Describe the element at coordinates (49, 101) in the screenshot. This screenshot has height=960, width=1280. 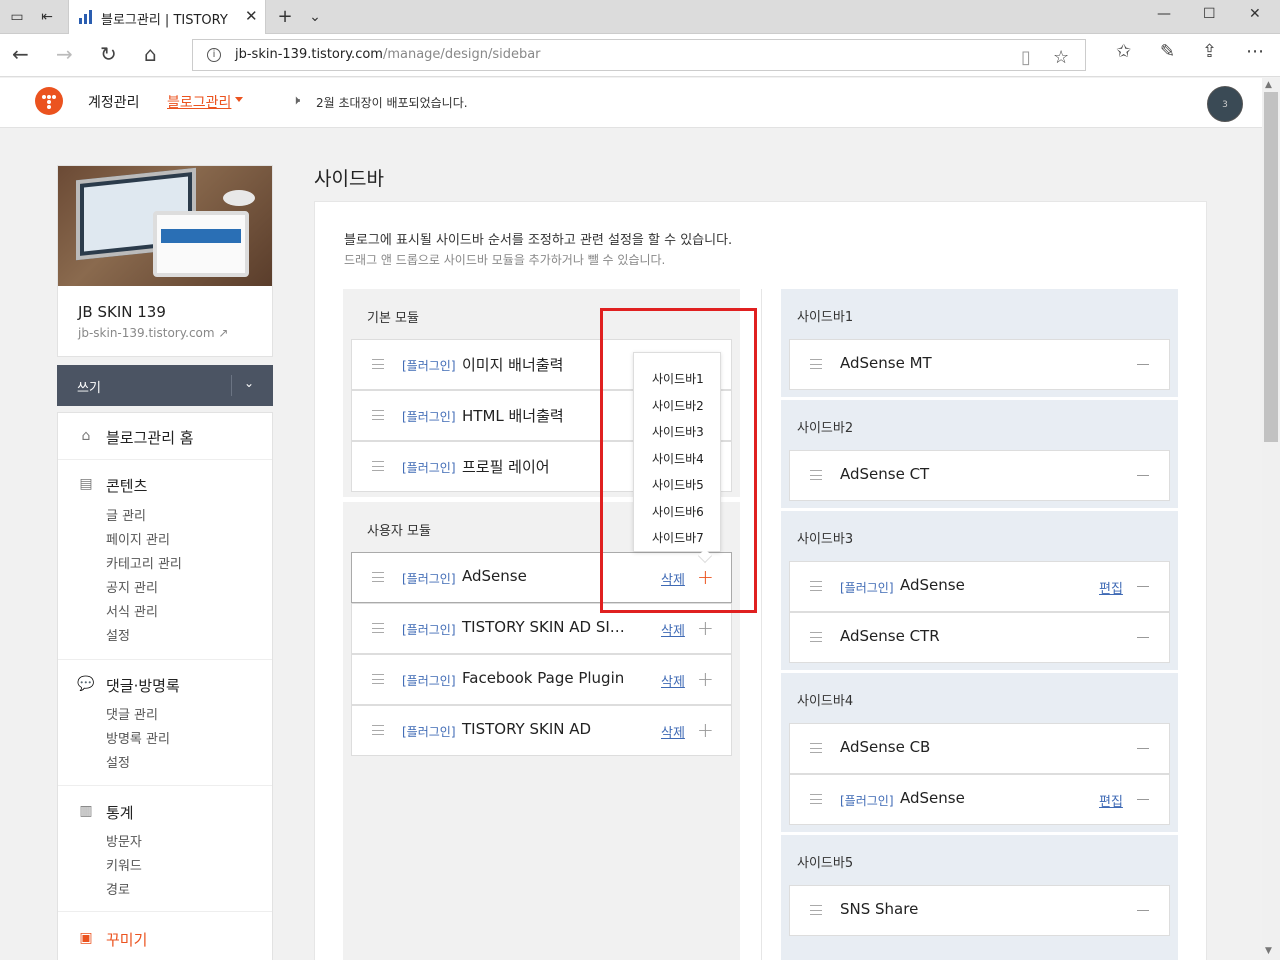
I see `tistory-logo` at that location.